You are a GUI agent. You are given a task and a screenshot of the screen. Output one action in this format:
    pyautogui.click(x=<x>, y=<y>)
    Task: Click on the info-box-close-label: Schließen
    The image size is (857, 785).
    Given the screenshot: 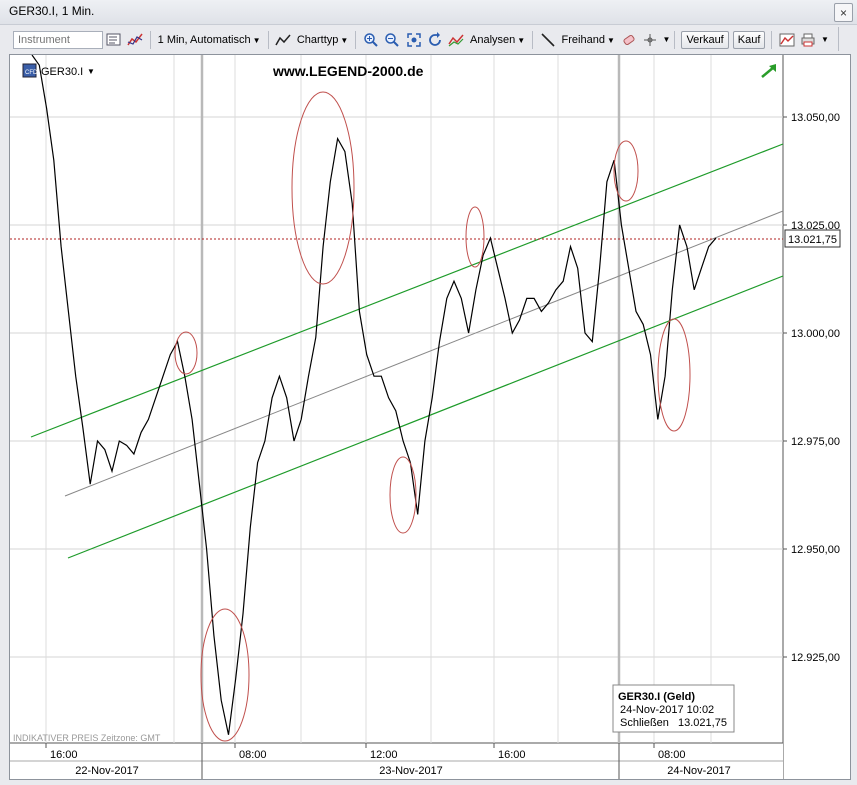 What is the action you would take?
    pyautogui.click(x=644, y=723)
    